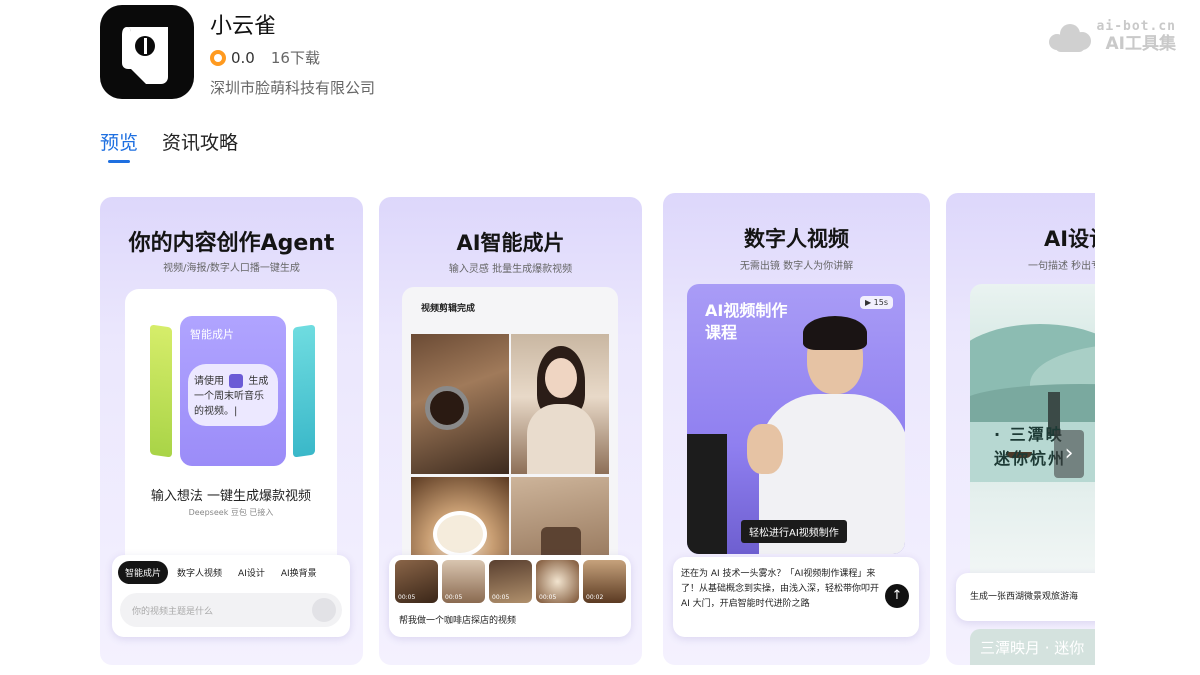 Image resolution: width=1200 pixels, height=675 pixels. What do you see at coordinates (595, 597) in the screenshot?
I see `thumbnail-duration: 00:02` at bounding box center [595, 597].